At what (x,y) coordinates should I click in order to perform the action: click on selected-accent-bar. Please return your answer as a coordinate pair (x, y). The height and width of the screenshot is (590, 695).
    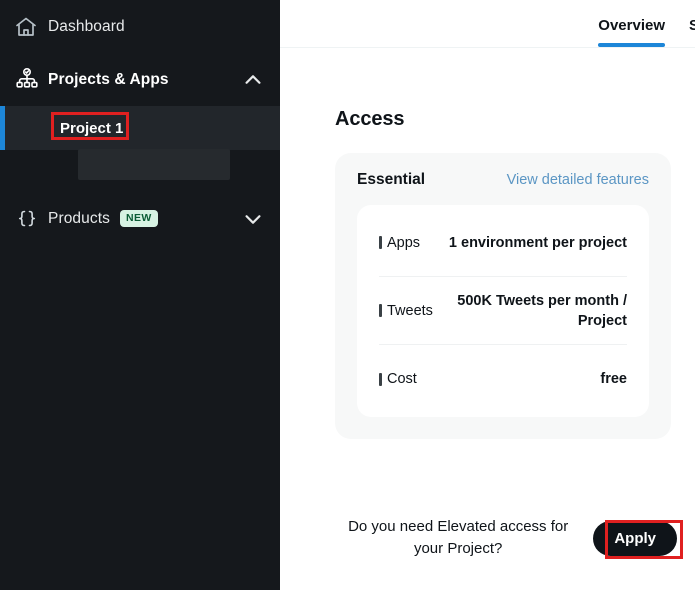
    Looking at the image, I should click on (2, 128).